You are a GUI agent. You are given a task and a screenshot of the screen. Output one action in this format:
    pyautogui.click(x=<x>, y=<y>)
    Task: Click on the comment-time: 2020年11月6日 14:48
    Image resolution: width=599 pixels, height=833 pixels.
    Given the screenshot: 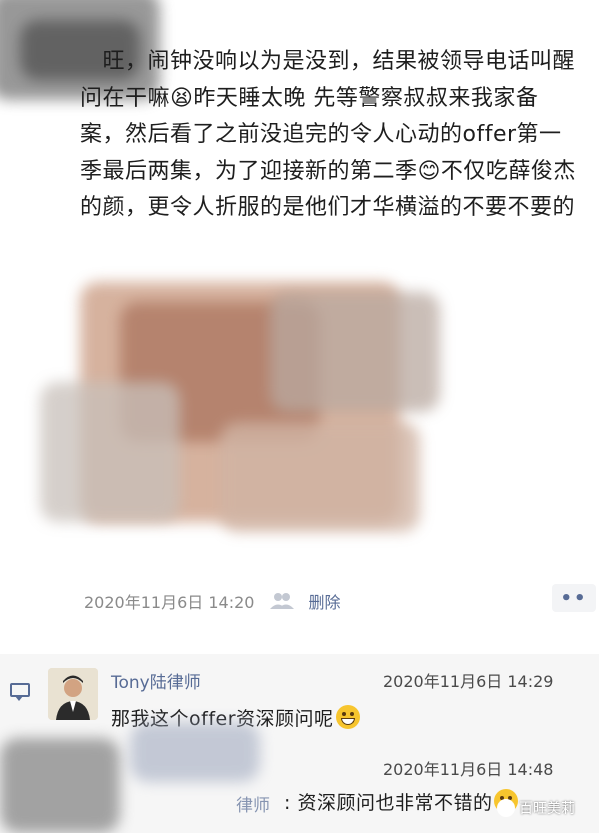 What is the action you would take?
    pyautogui.click(x=468, y=769)
    